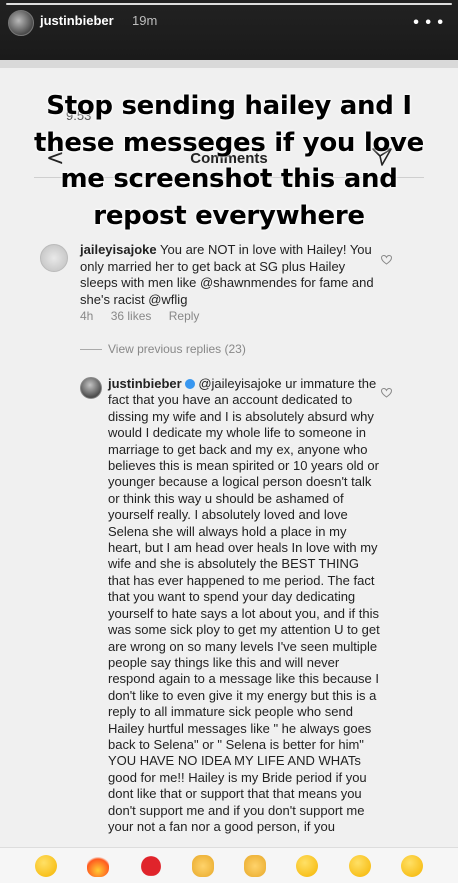 This screenshot has width=458, height=883. I want to click on story-username: justinbieber, so click(77, 20).